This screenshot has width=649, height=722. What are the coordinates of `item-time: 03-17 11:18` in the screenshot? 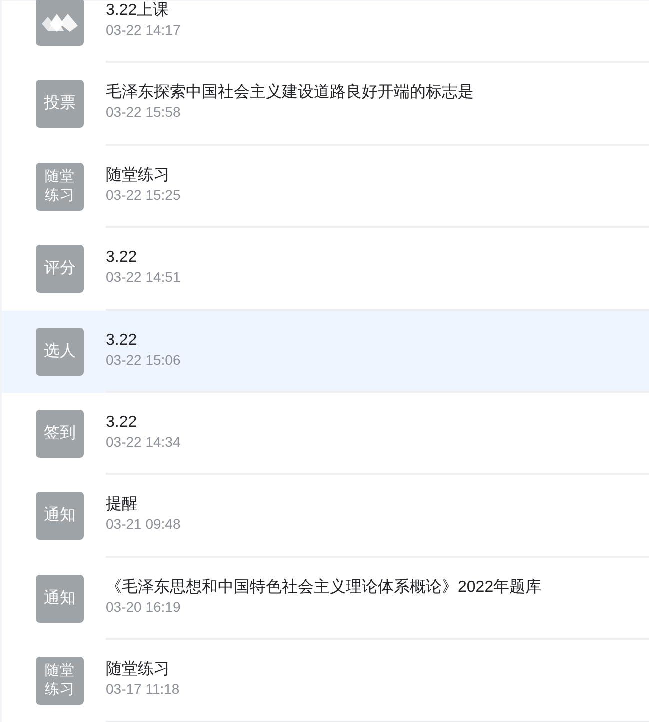 It's located at (143, 689).